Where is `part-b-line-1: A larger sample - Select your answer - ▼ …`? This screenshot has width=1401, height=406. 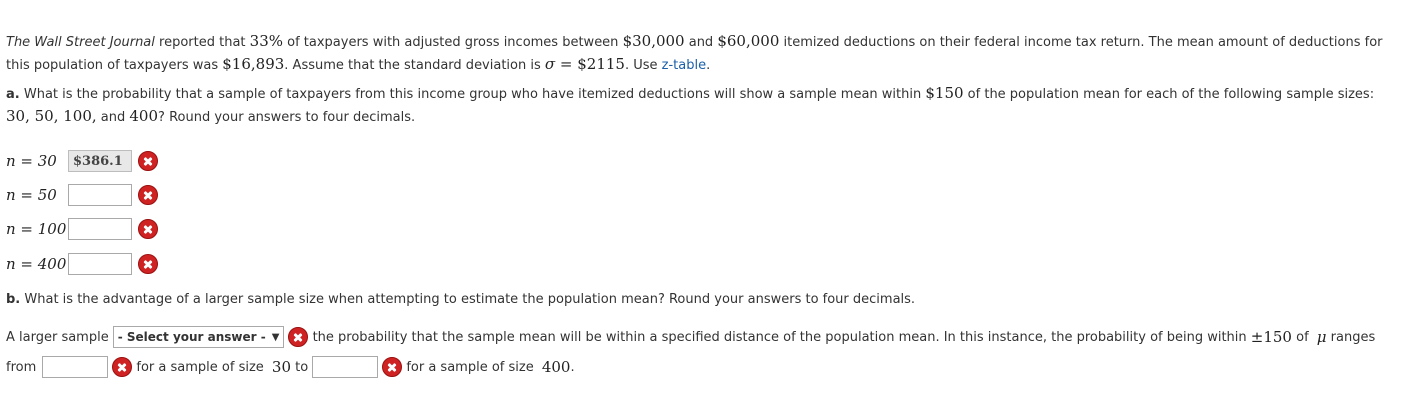
part-b-line-1: A larger sample - Select your answer - ▼ … is located at coordinates (690, 337).